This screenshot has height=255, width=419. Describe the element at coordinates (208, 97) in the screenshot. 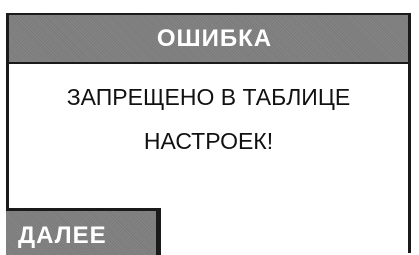

I see `error-message-line-1: ЗАПРЕЩЕНО В ТАБЛИЦЕ` at that location.